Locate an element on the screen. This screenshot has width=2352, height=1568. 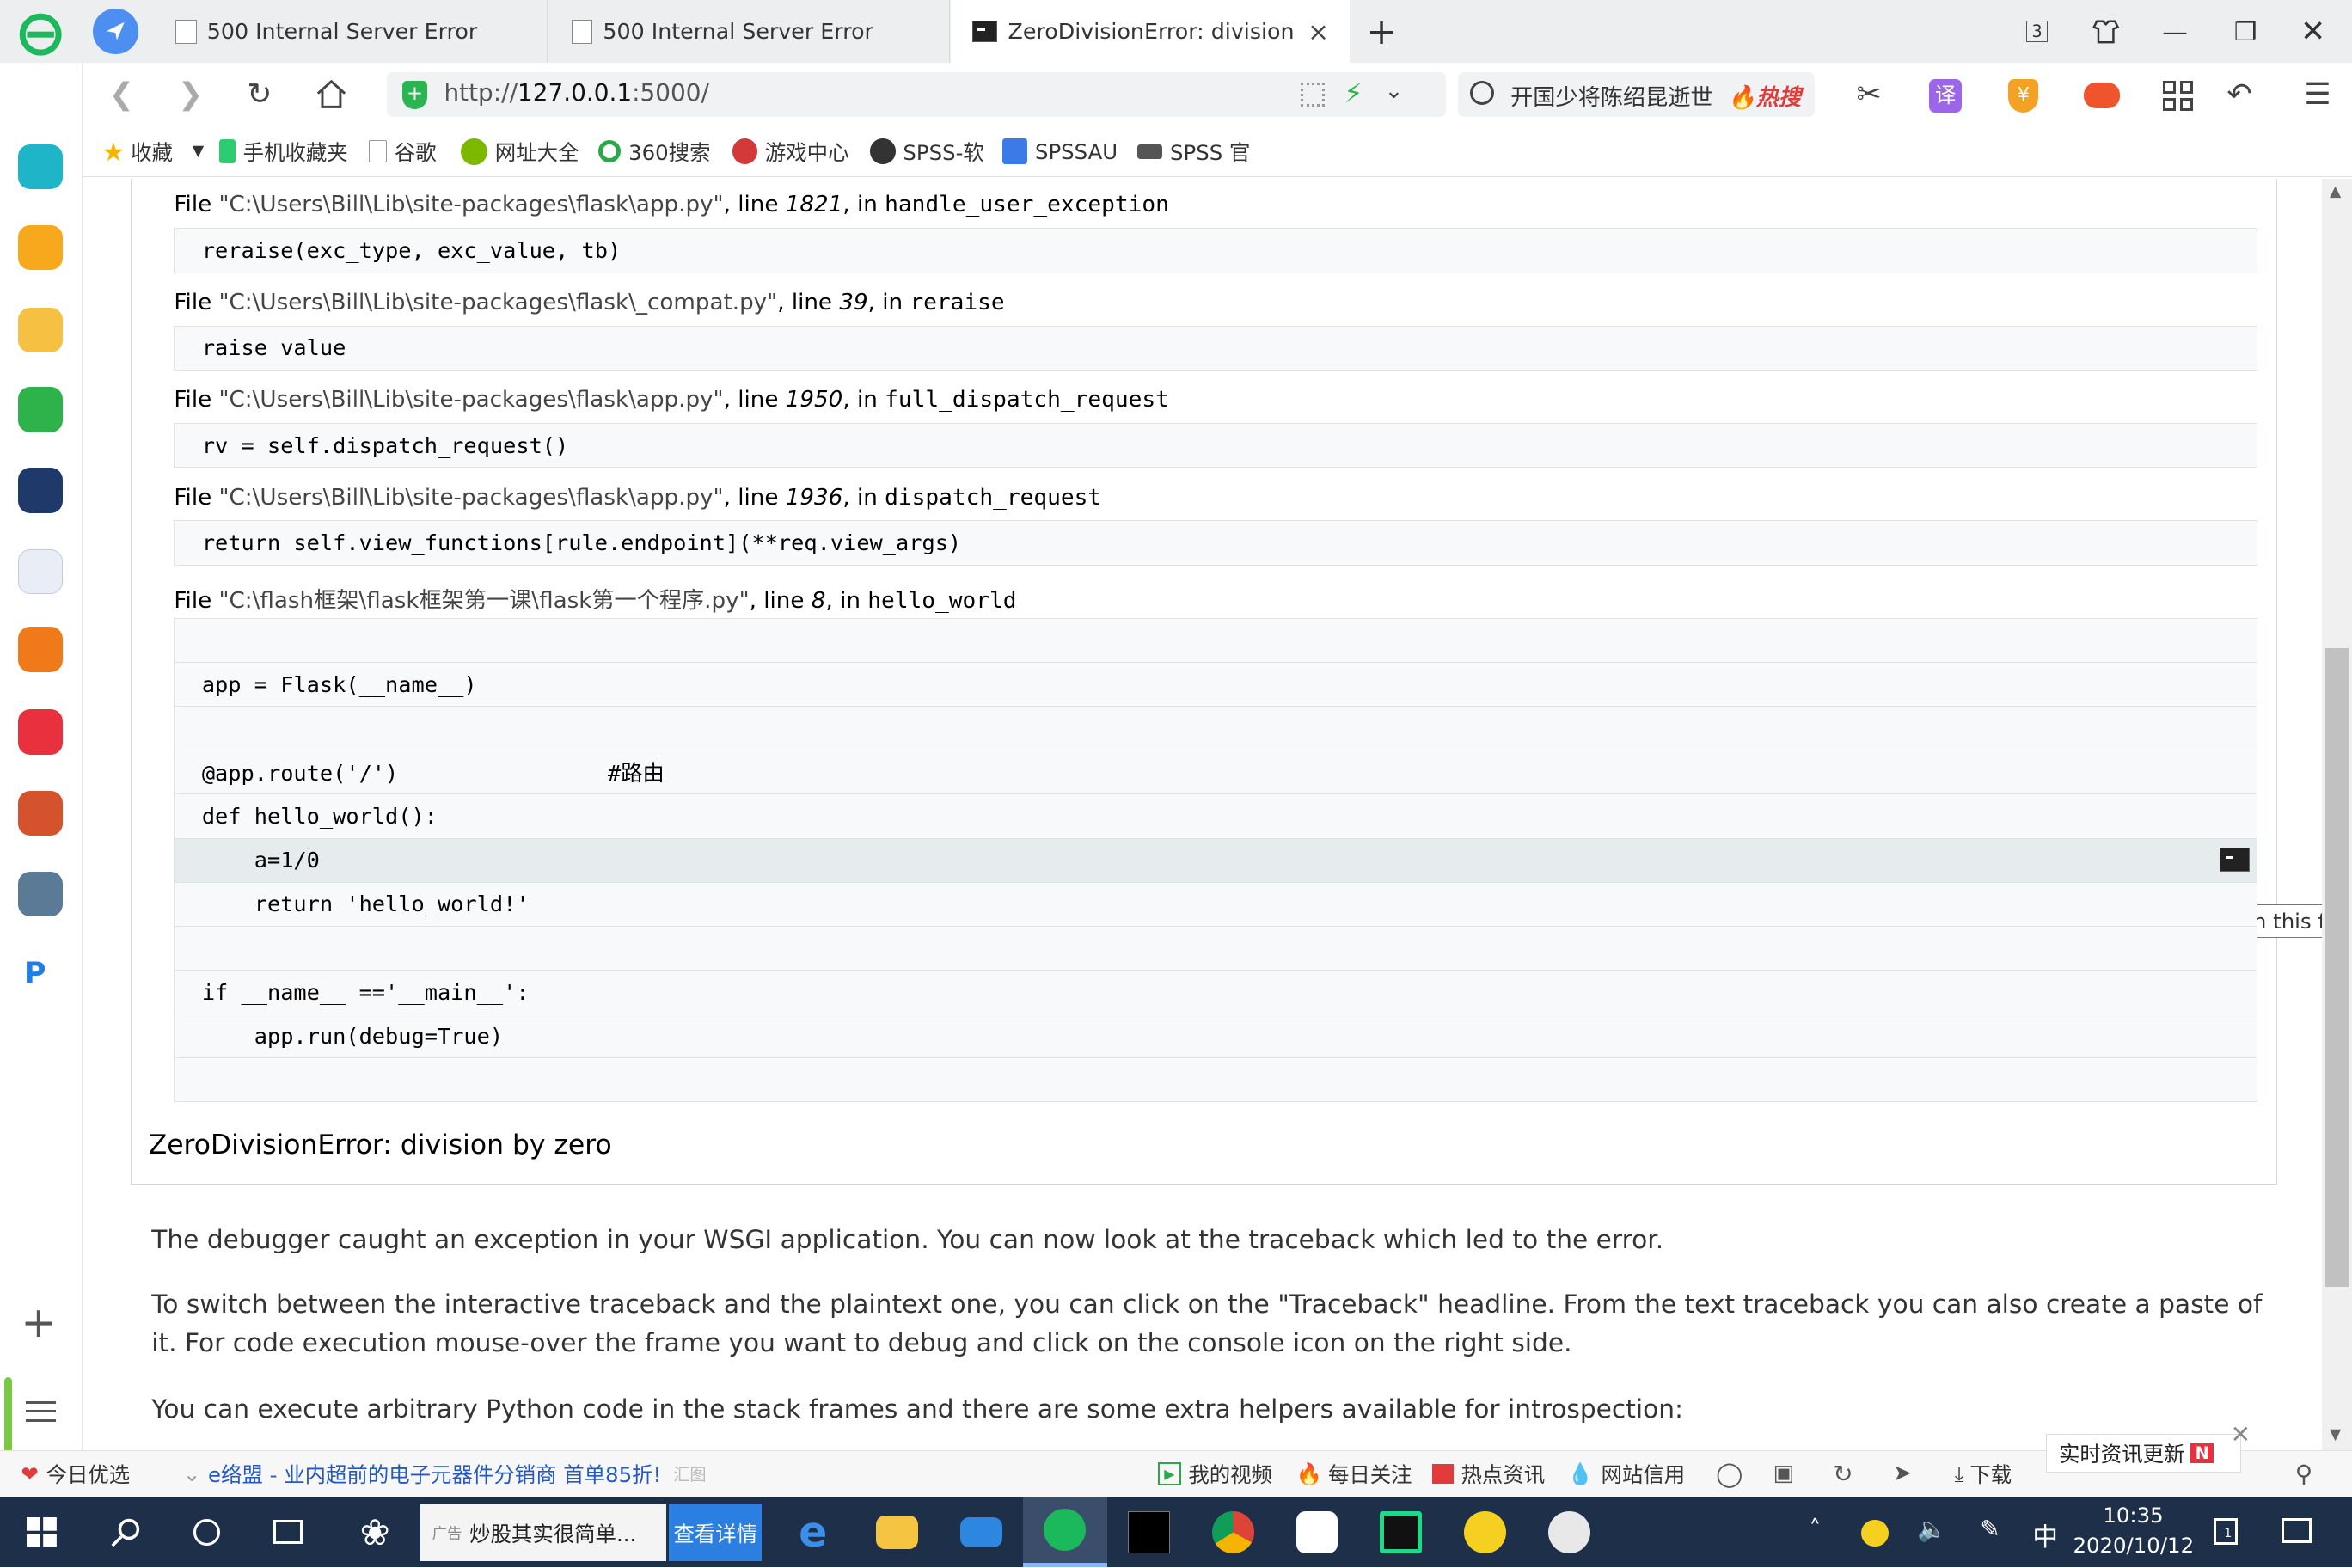
address-dropdown-icon: ⌄ is located at coordinates (1394, 91).